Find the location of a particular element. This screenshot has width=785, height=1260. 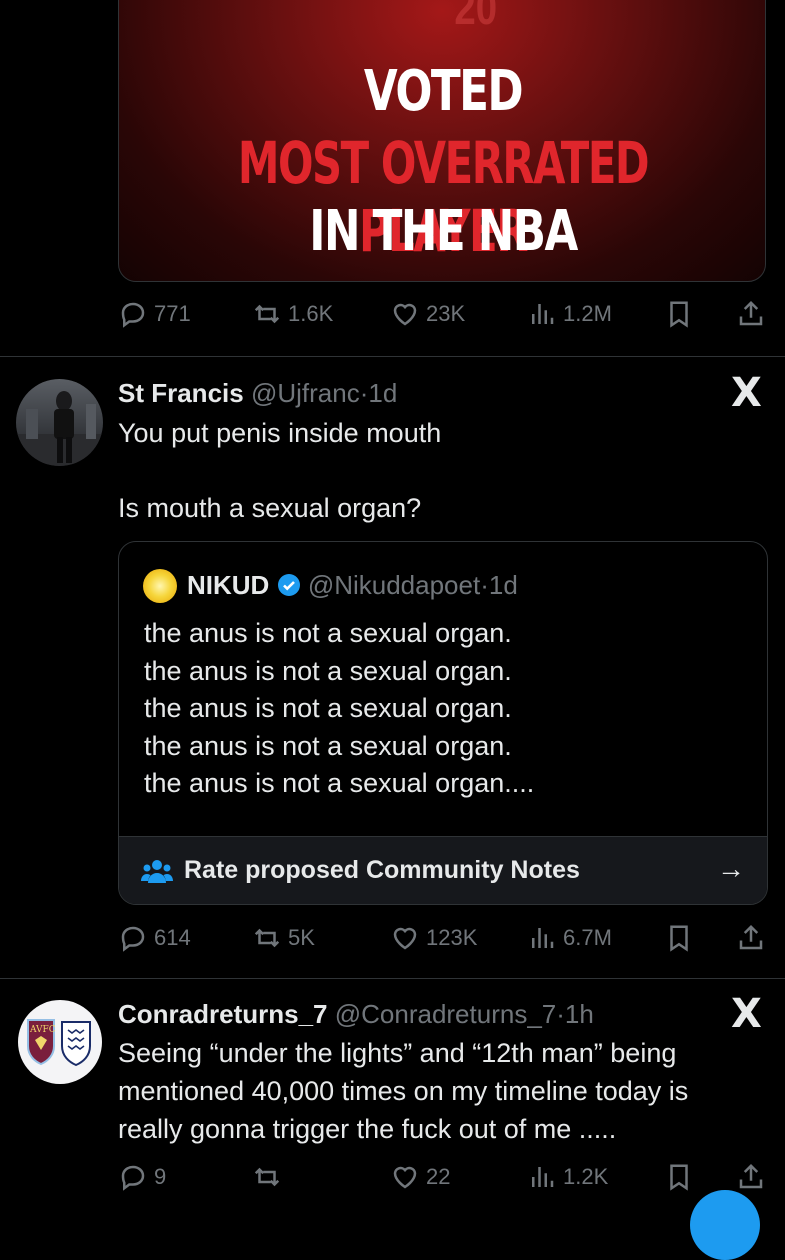

avatar is located at coordinates (59, 422).